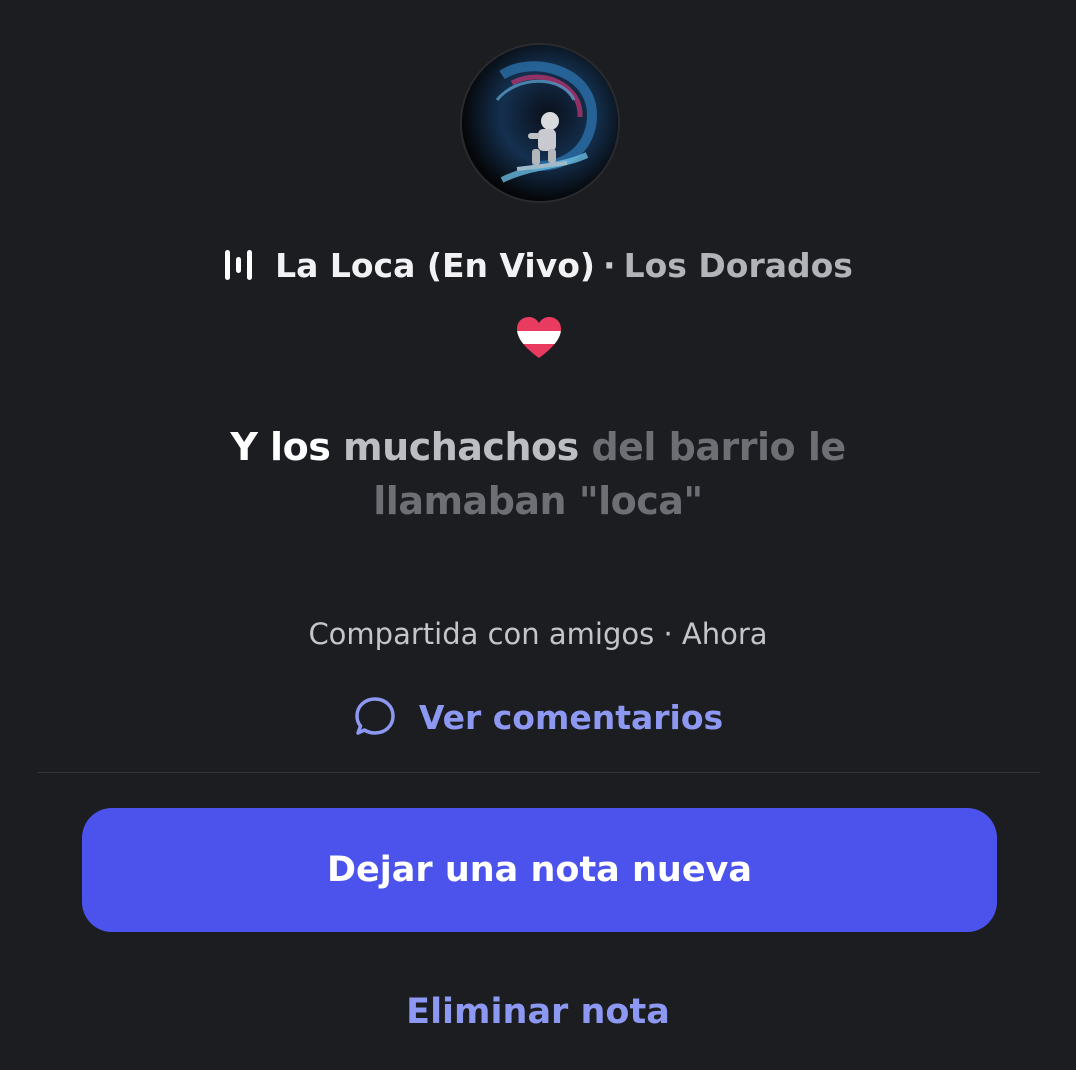  Describe the element at coordinates (712, 447) in the screenshot. I see `lyrics-upcoming: del barrio le` at that location.